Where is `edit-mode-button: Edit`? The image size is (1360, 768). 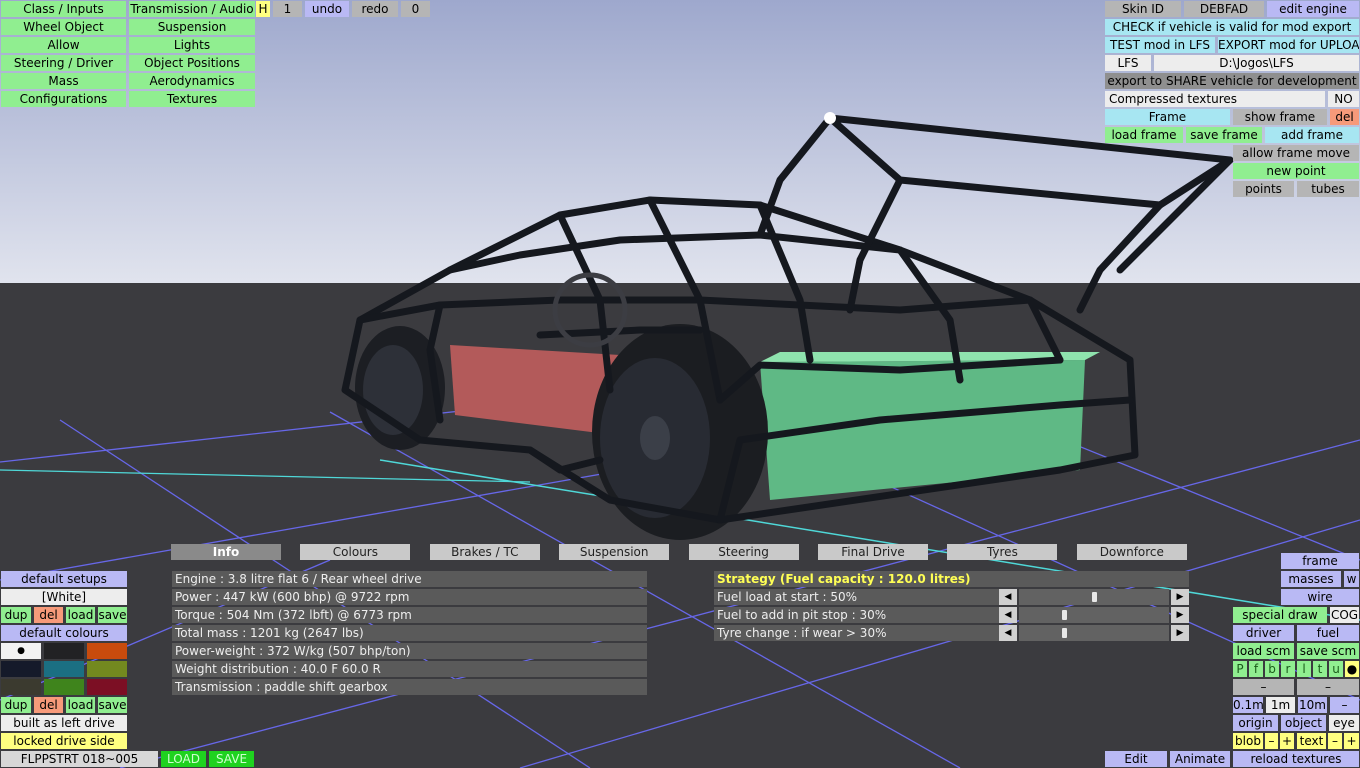 edit-mode-button: Edit is located at coordinates (1136, 759).